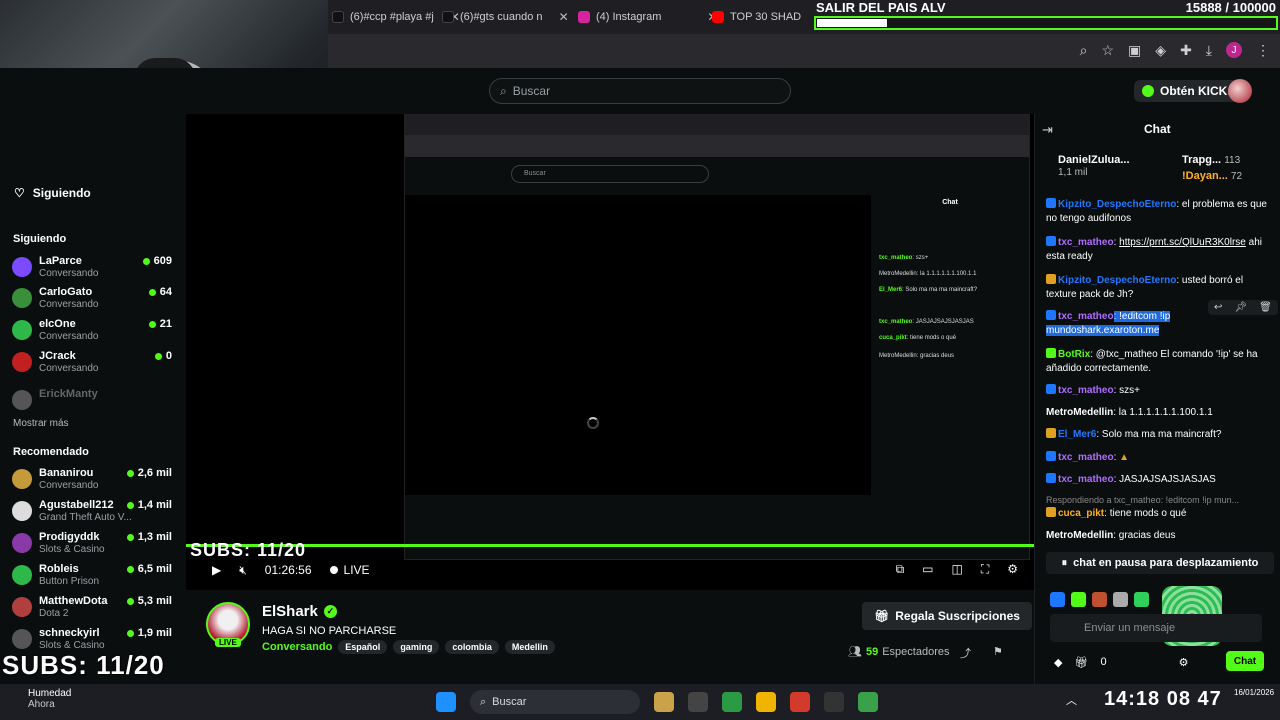  I want to click on chevron-up-icon: ︿, so click(1071, 700).